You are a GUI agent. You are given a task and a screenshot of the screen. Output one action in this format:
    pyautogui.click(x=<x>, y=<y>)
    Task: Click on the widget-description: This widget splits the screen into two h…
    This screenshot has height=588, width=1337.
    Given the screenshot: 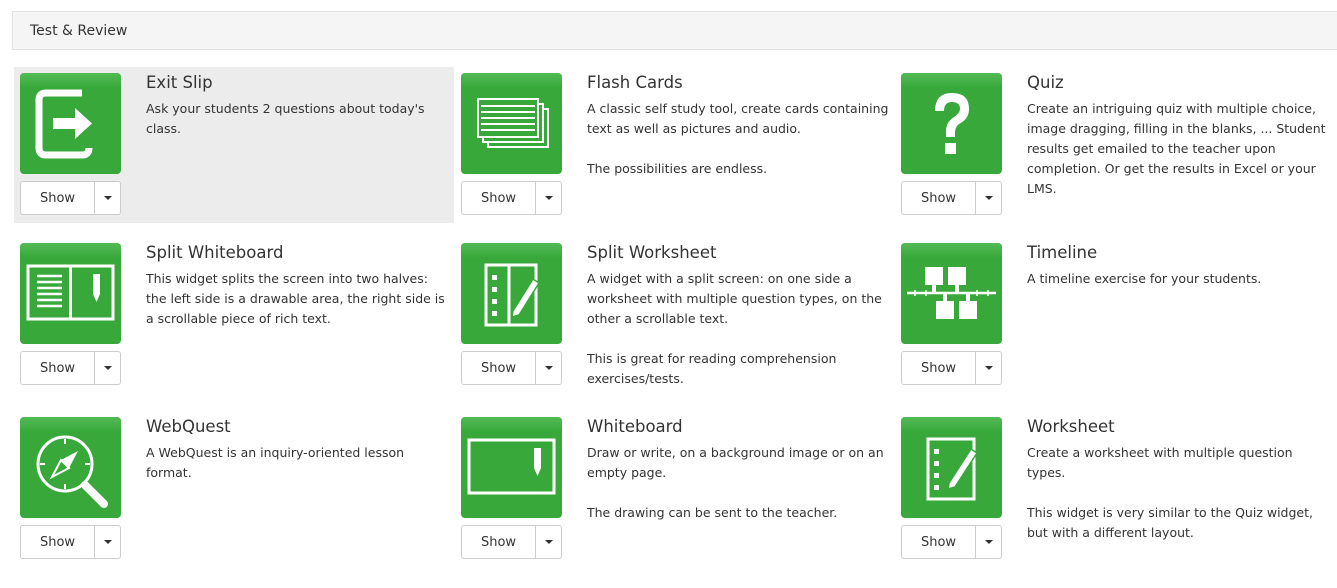 What is the action you would take?
    pyautogui.click(x=297, y=299)
    